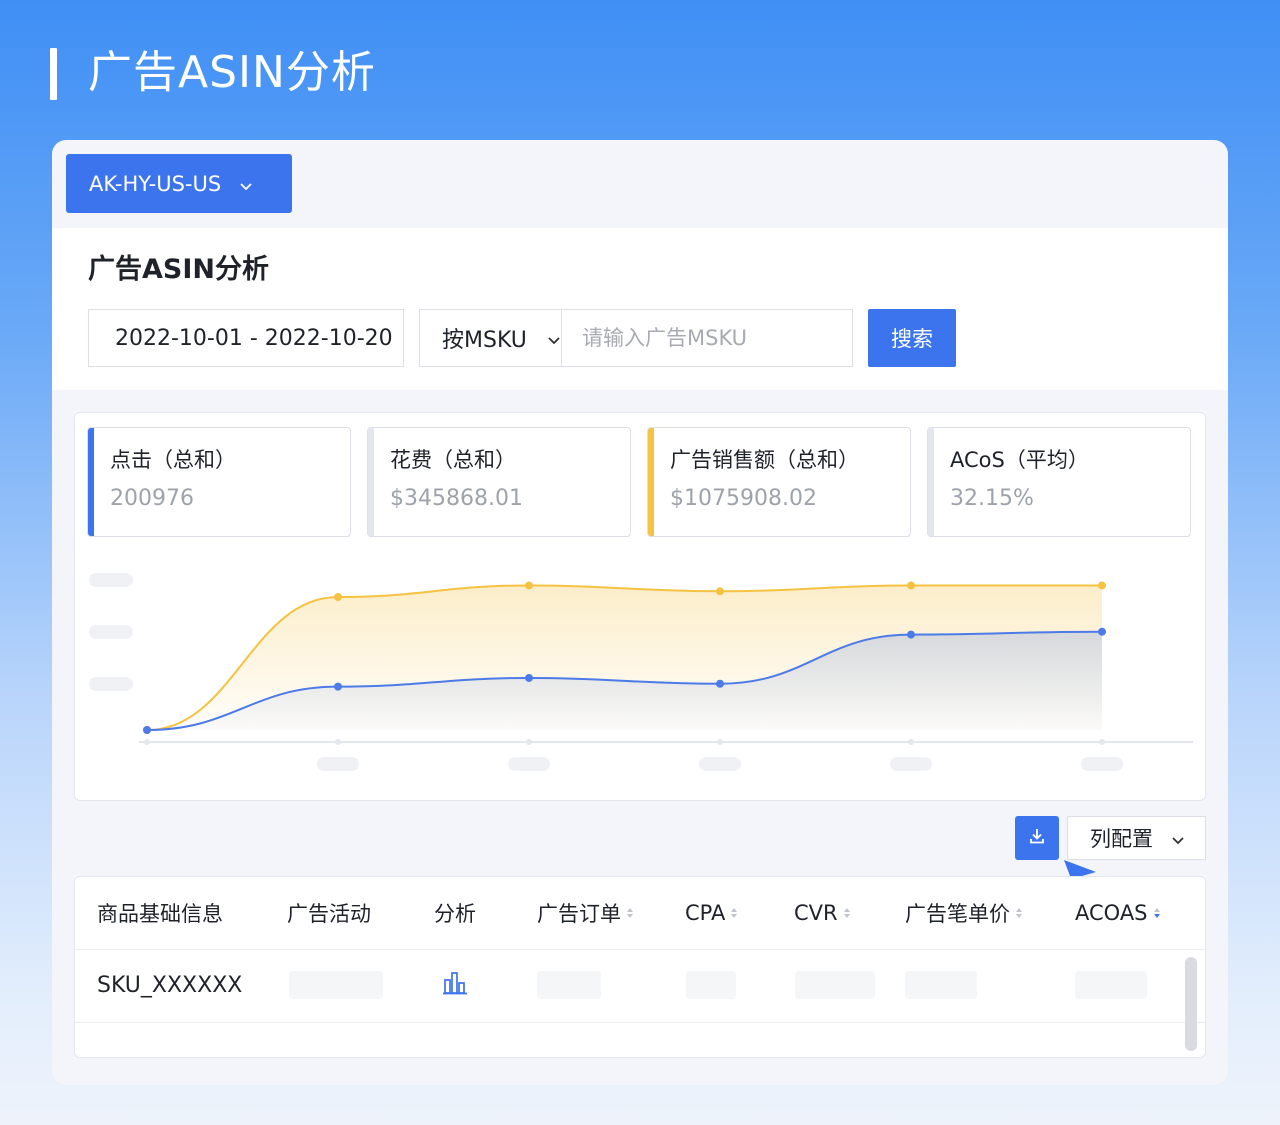 This screenshot has height=1125, width=1280. I want to click on shop-selector: AK-HY-US-US, so click(179, 183).